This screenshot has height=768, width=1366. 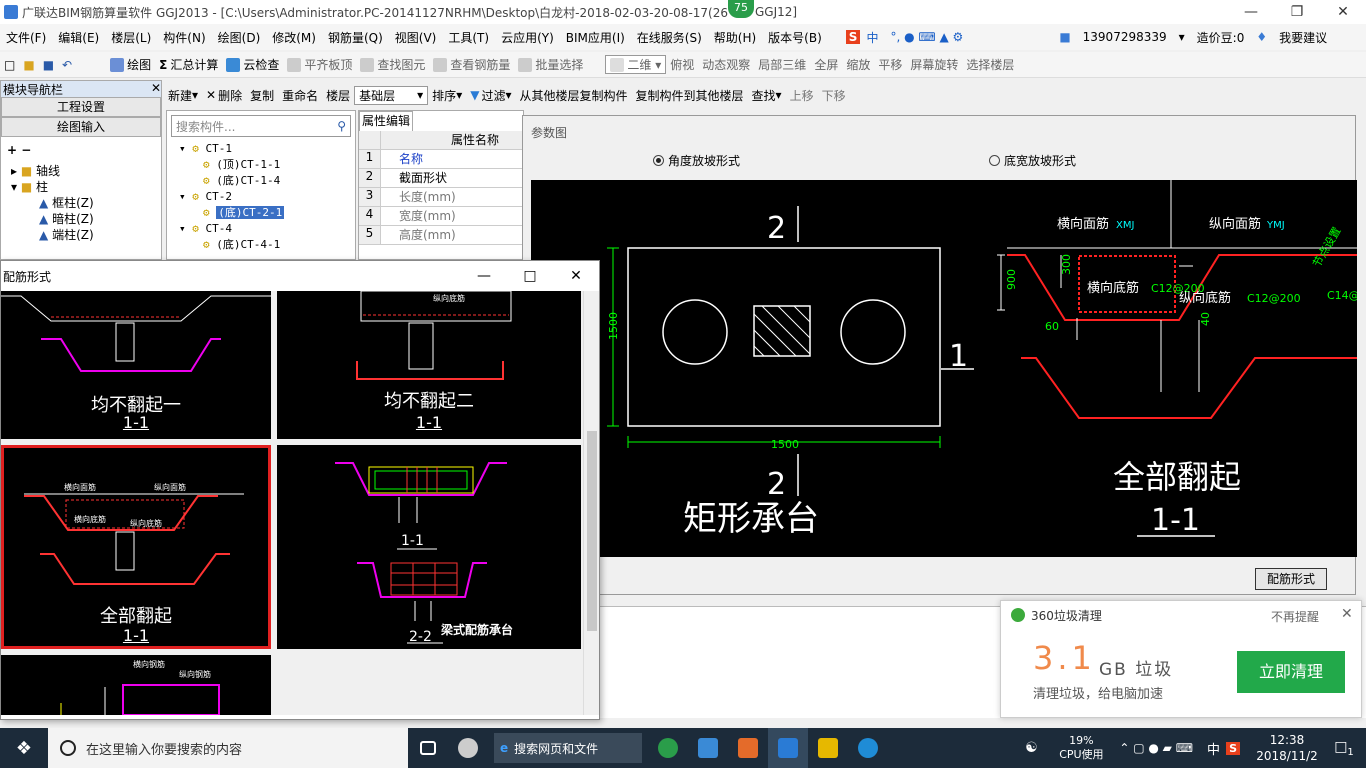 I want to click on close-button: ✕, so click(x=1343, y=12).